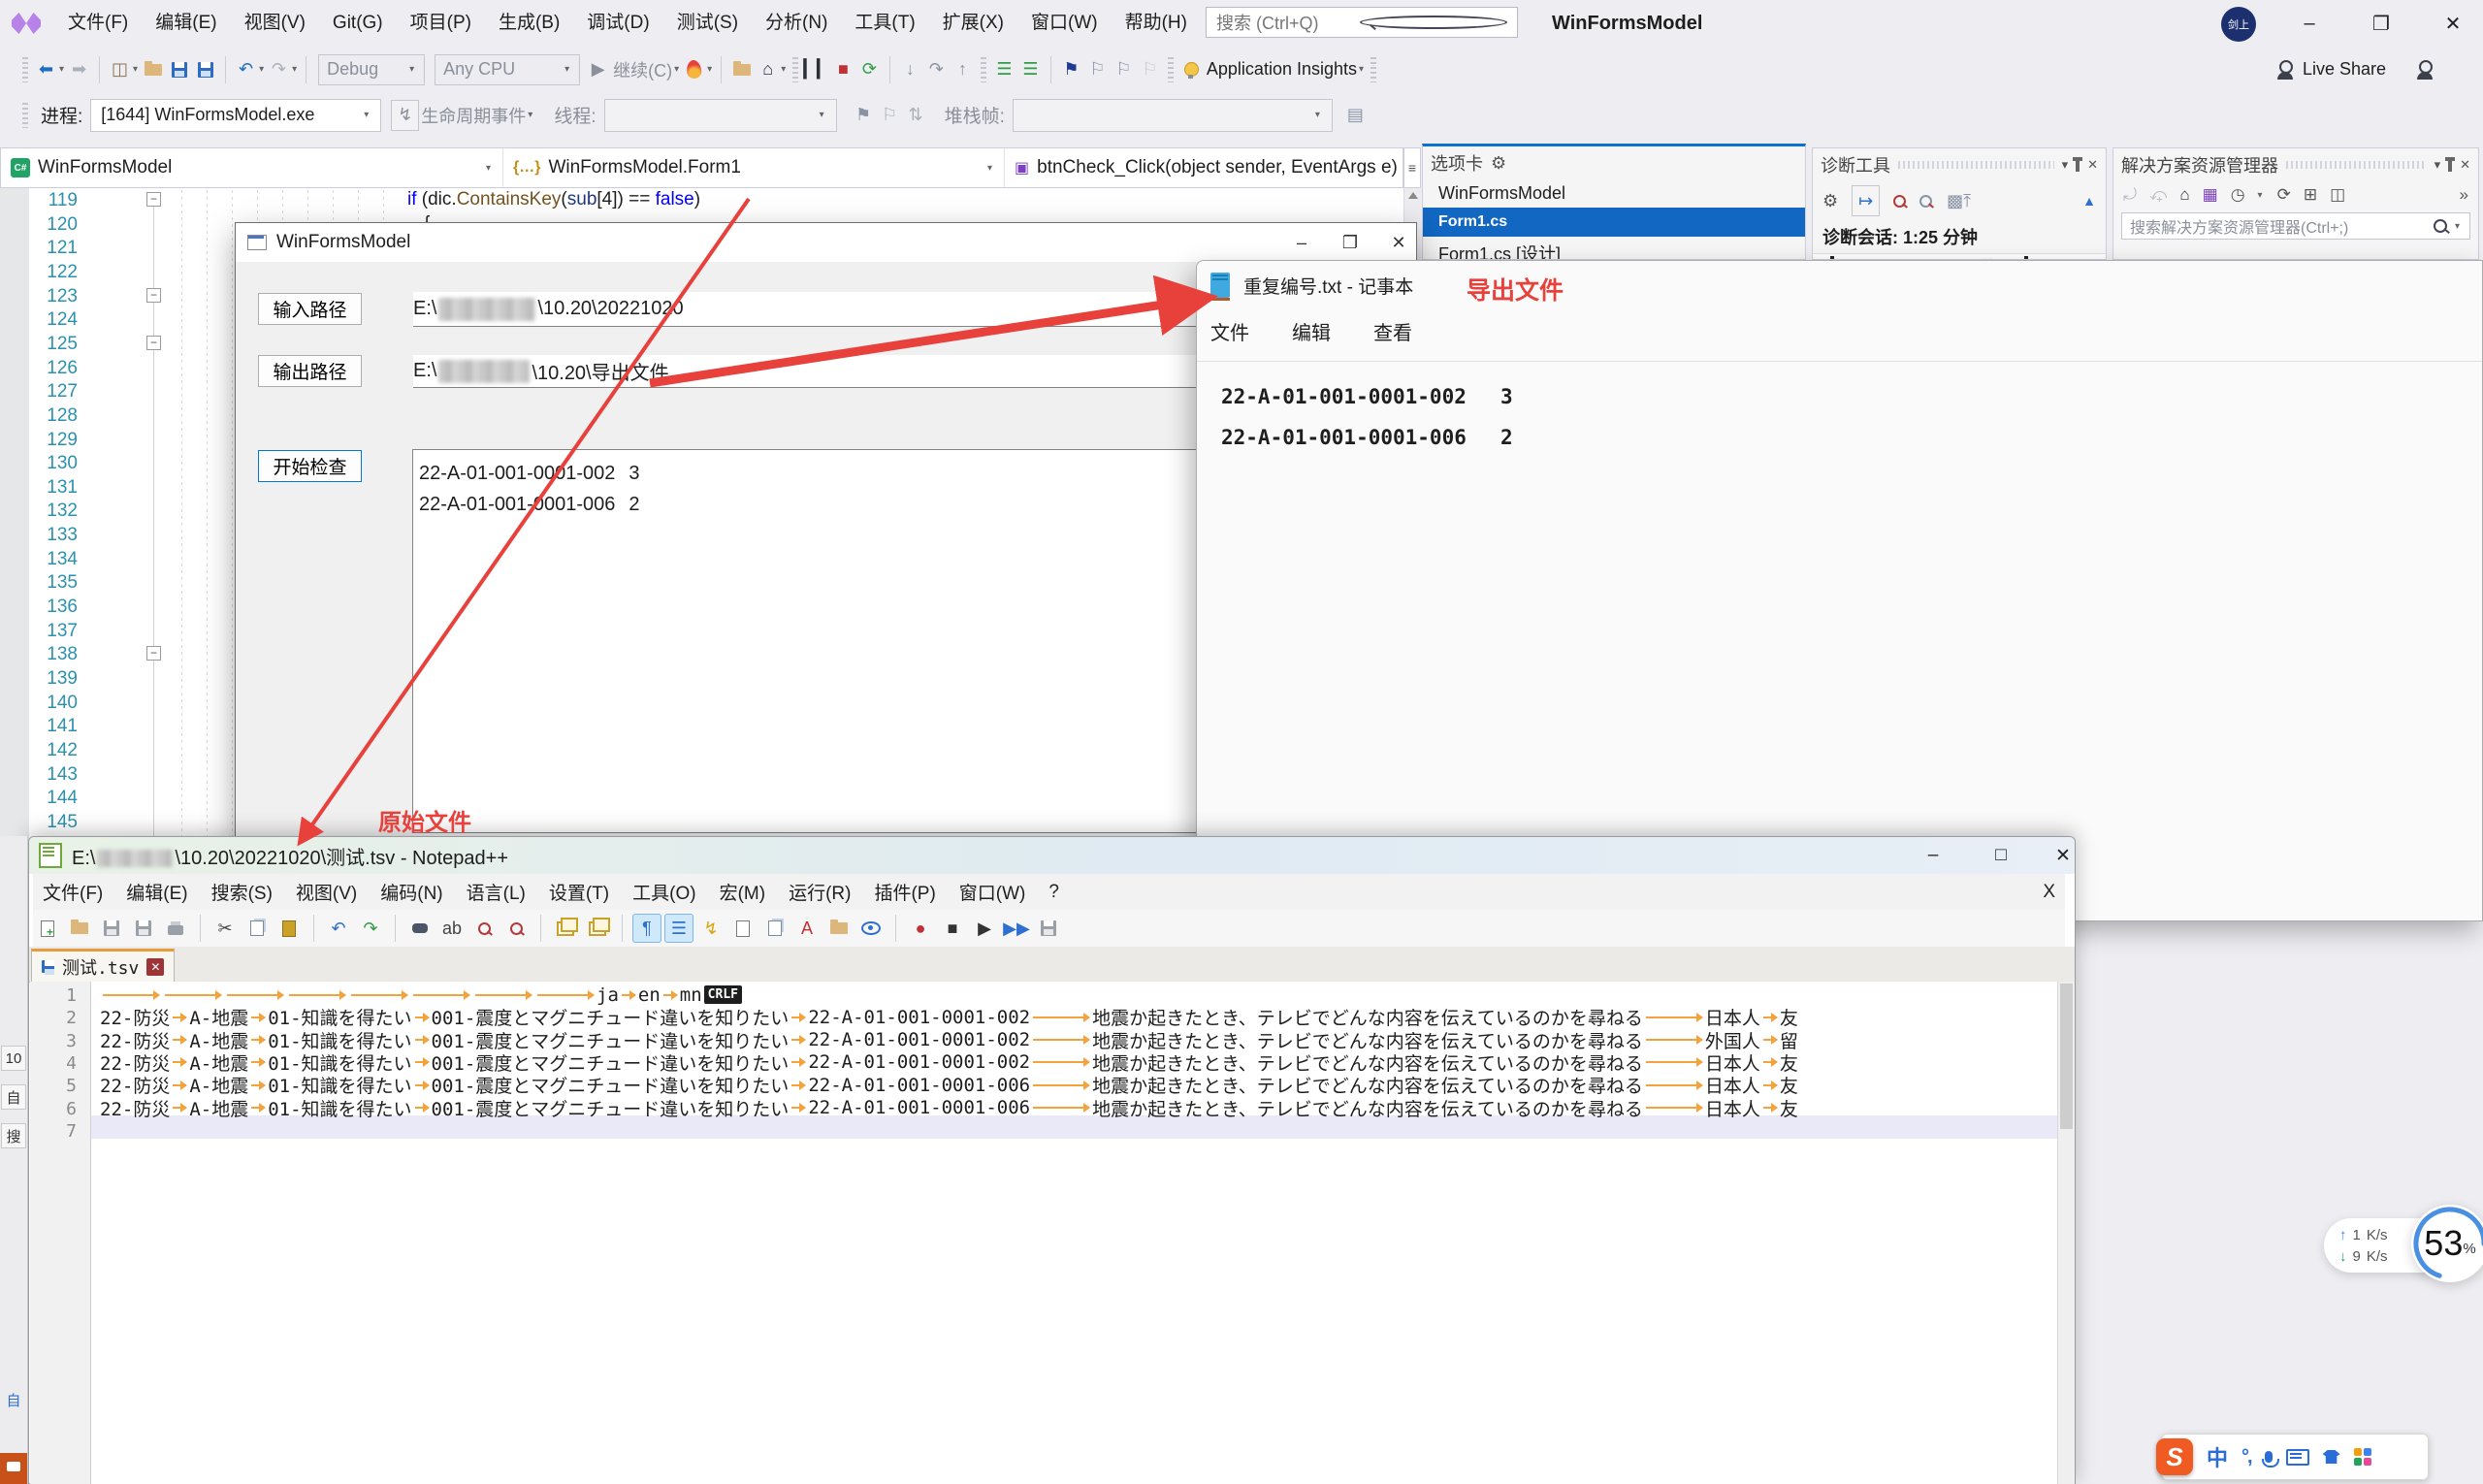 Image resolution: width=2483 pixels, height=1484 pixels. Describe the element at coordinates (2093, 165) in the screenshot. I see `close-icon: ✕` at that location.